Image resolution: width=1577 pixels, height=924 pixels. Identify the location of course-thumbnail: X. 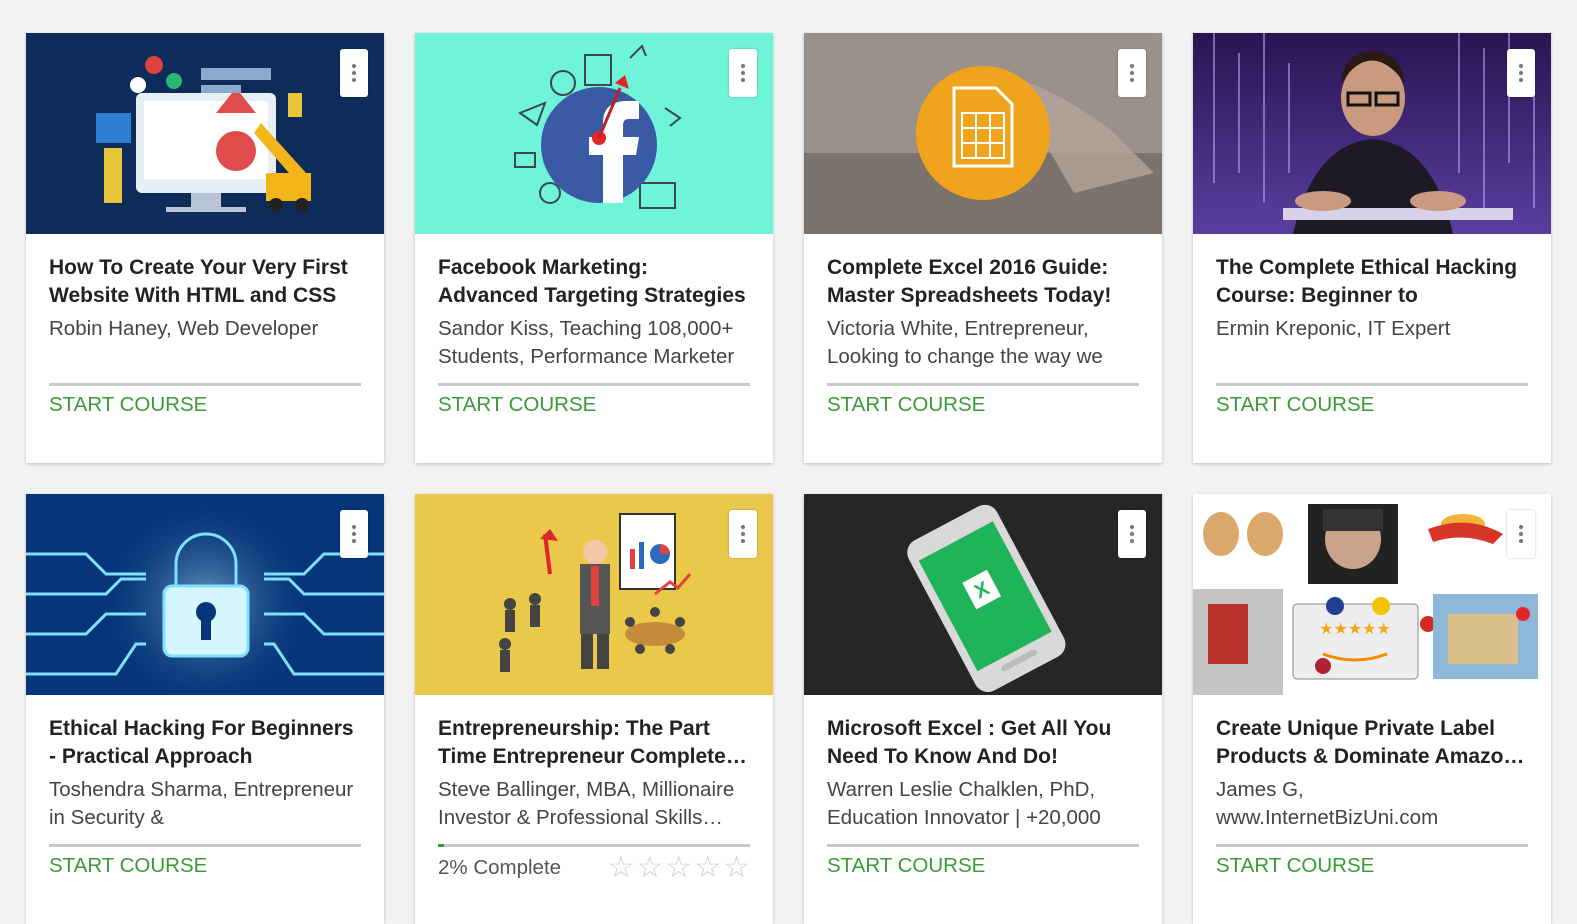
(983, 594).